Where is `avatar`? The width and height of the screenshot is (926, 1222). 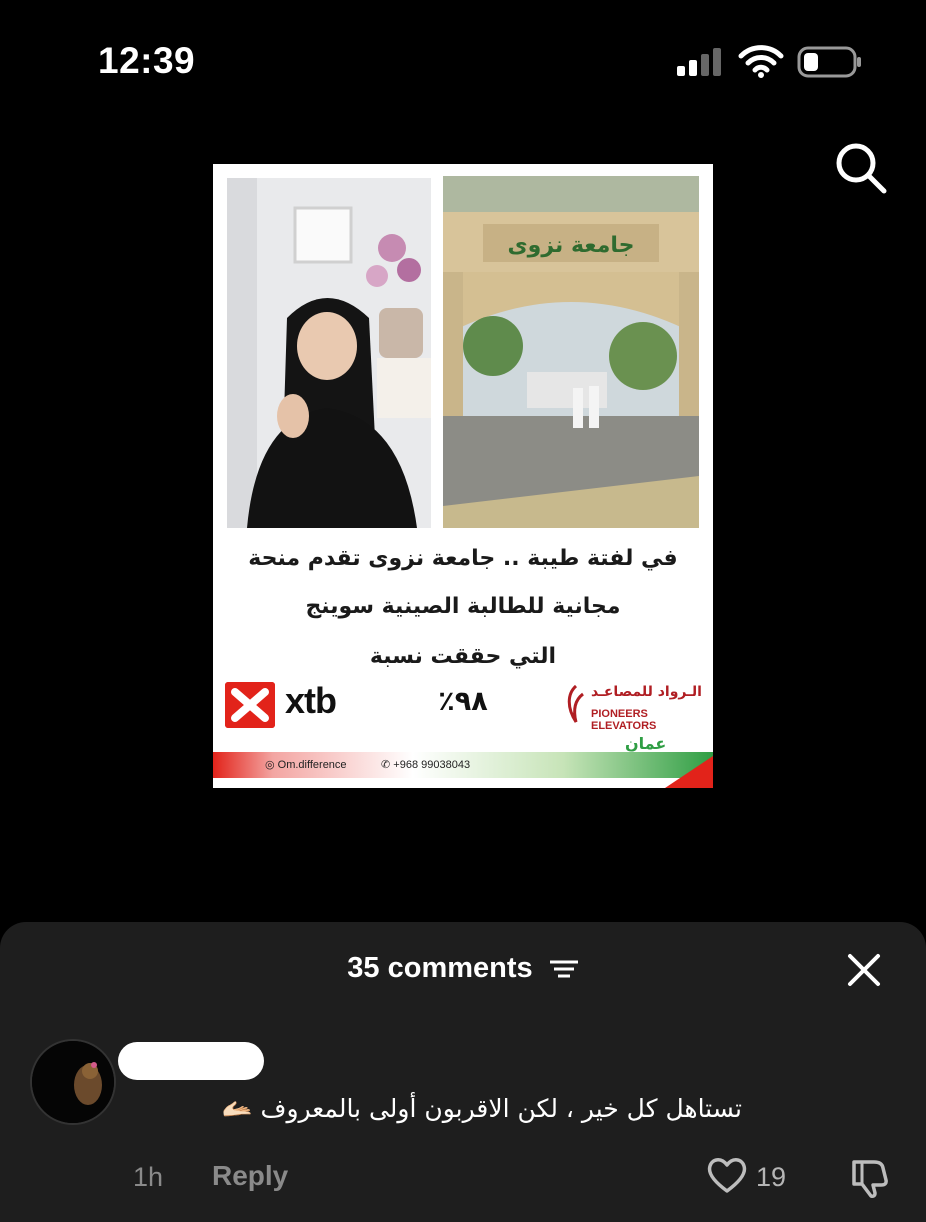 avatar is located at coordinates (73, 1082).